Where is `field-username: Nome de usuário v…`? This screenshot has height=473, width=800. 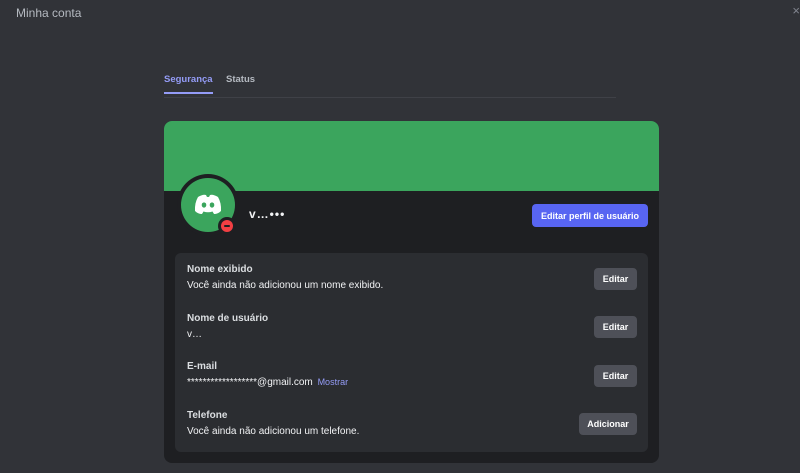
field-username: Nome de usuário v… is located at coordinates (412, 326).